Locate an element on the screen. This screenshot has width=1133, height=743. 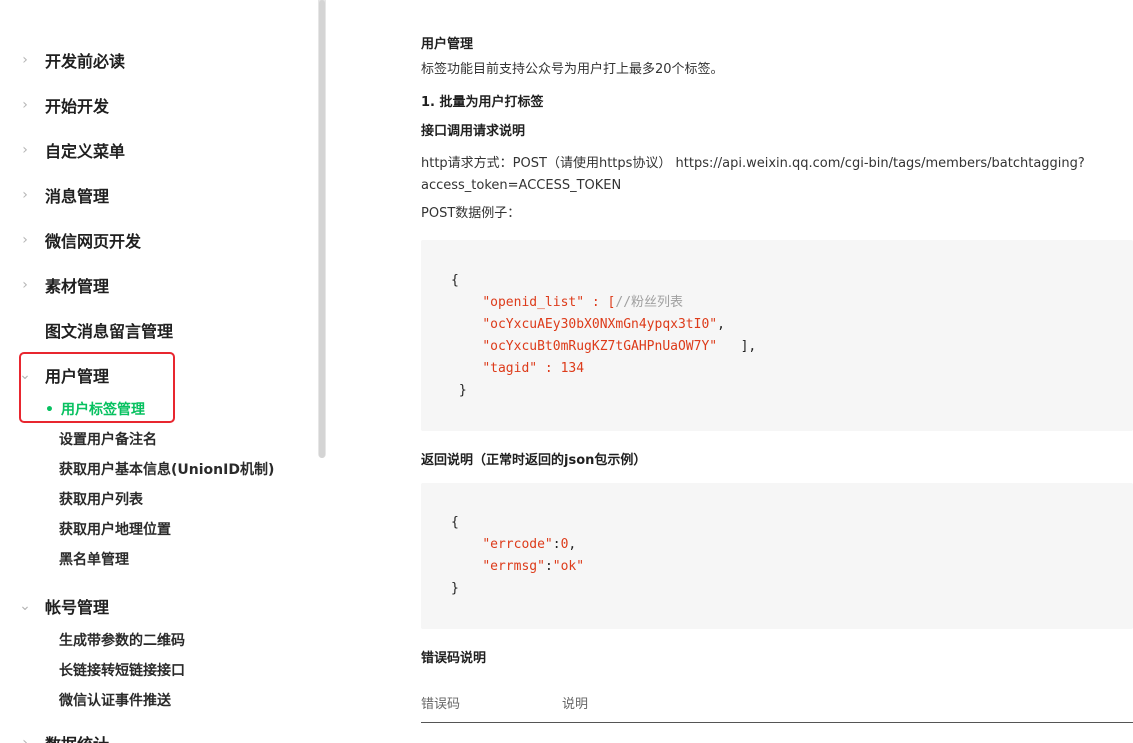
sidebar-subitem-blacklist: 黑名单管理 is located at coordinates (94, 560).